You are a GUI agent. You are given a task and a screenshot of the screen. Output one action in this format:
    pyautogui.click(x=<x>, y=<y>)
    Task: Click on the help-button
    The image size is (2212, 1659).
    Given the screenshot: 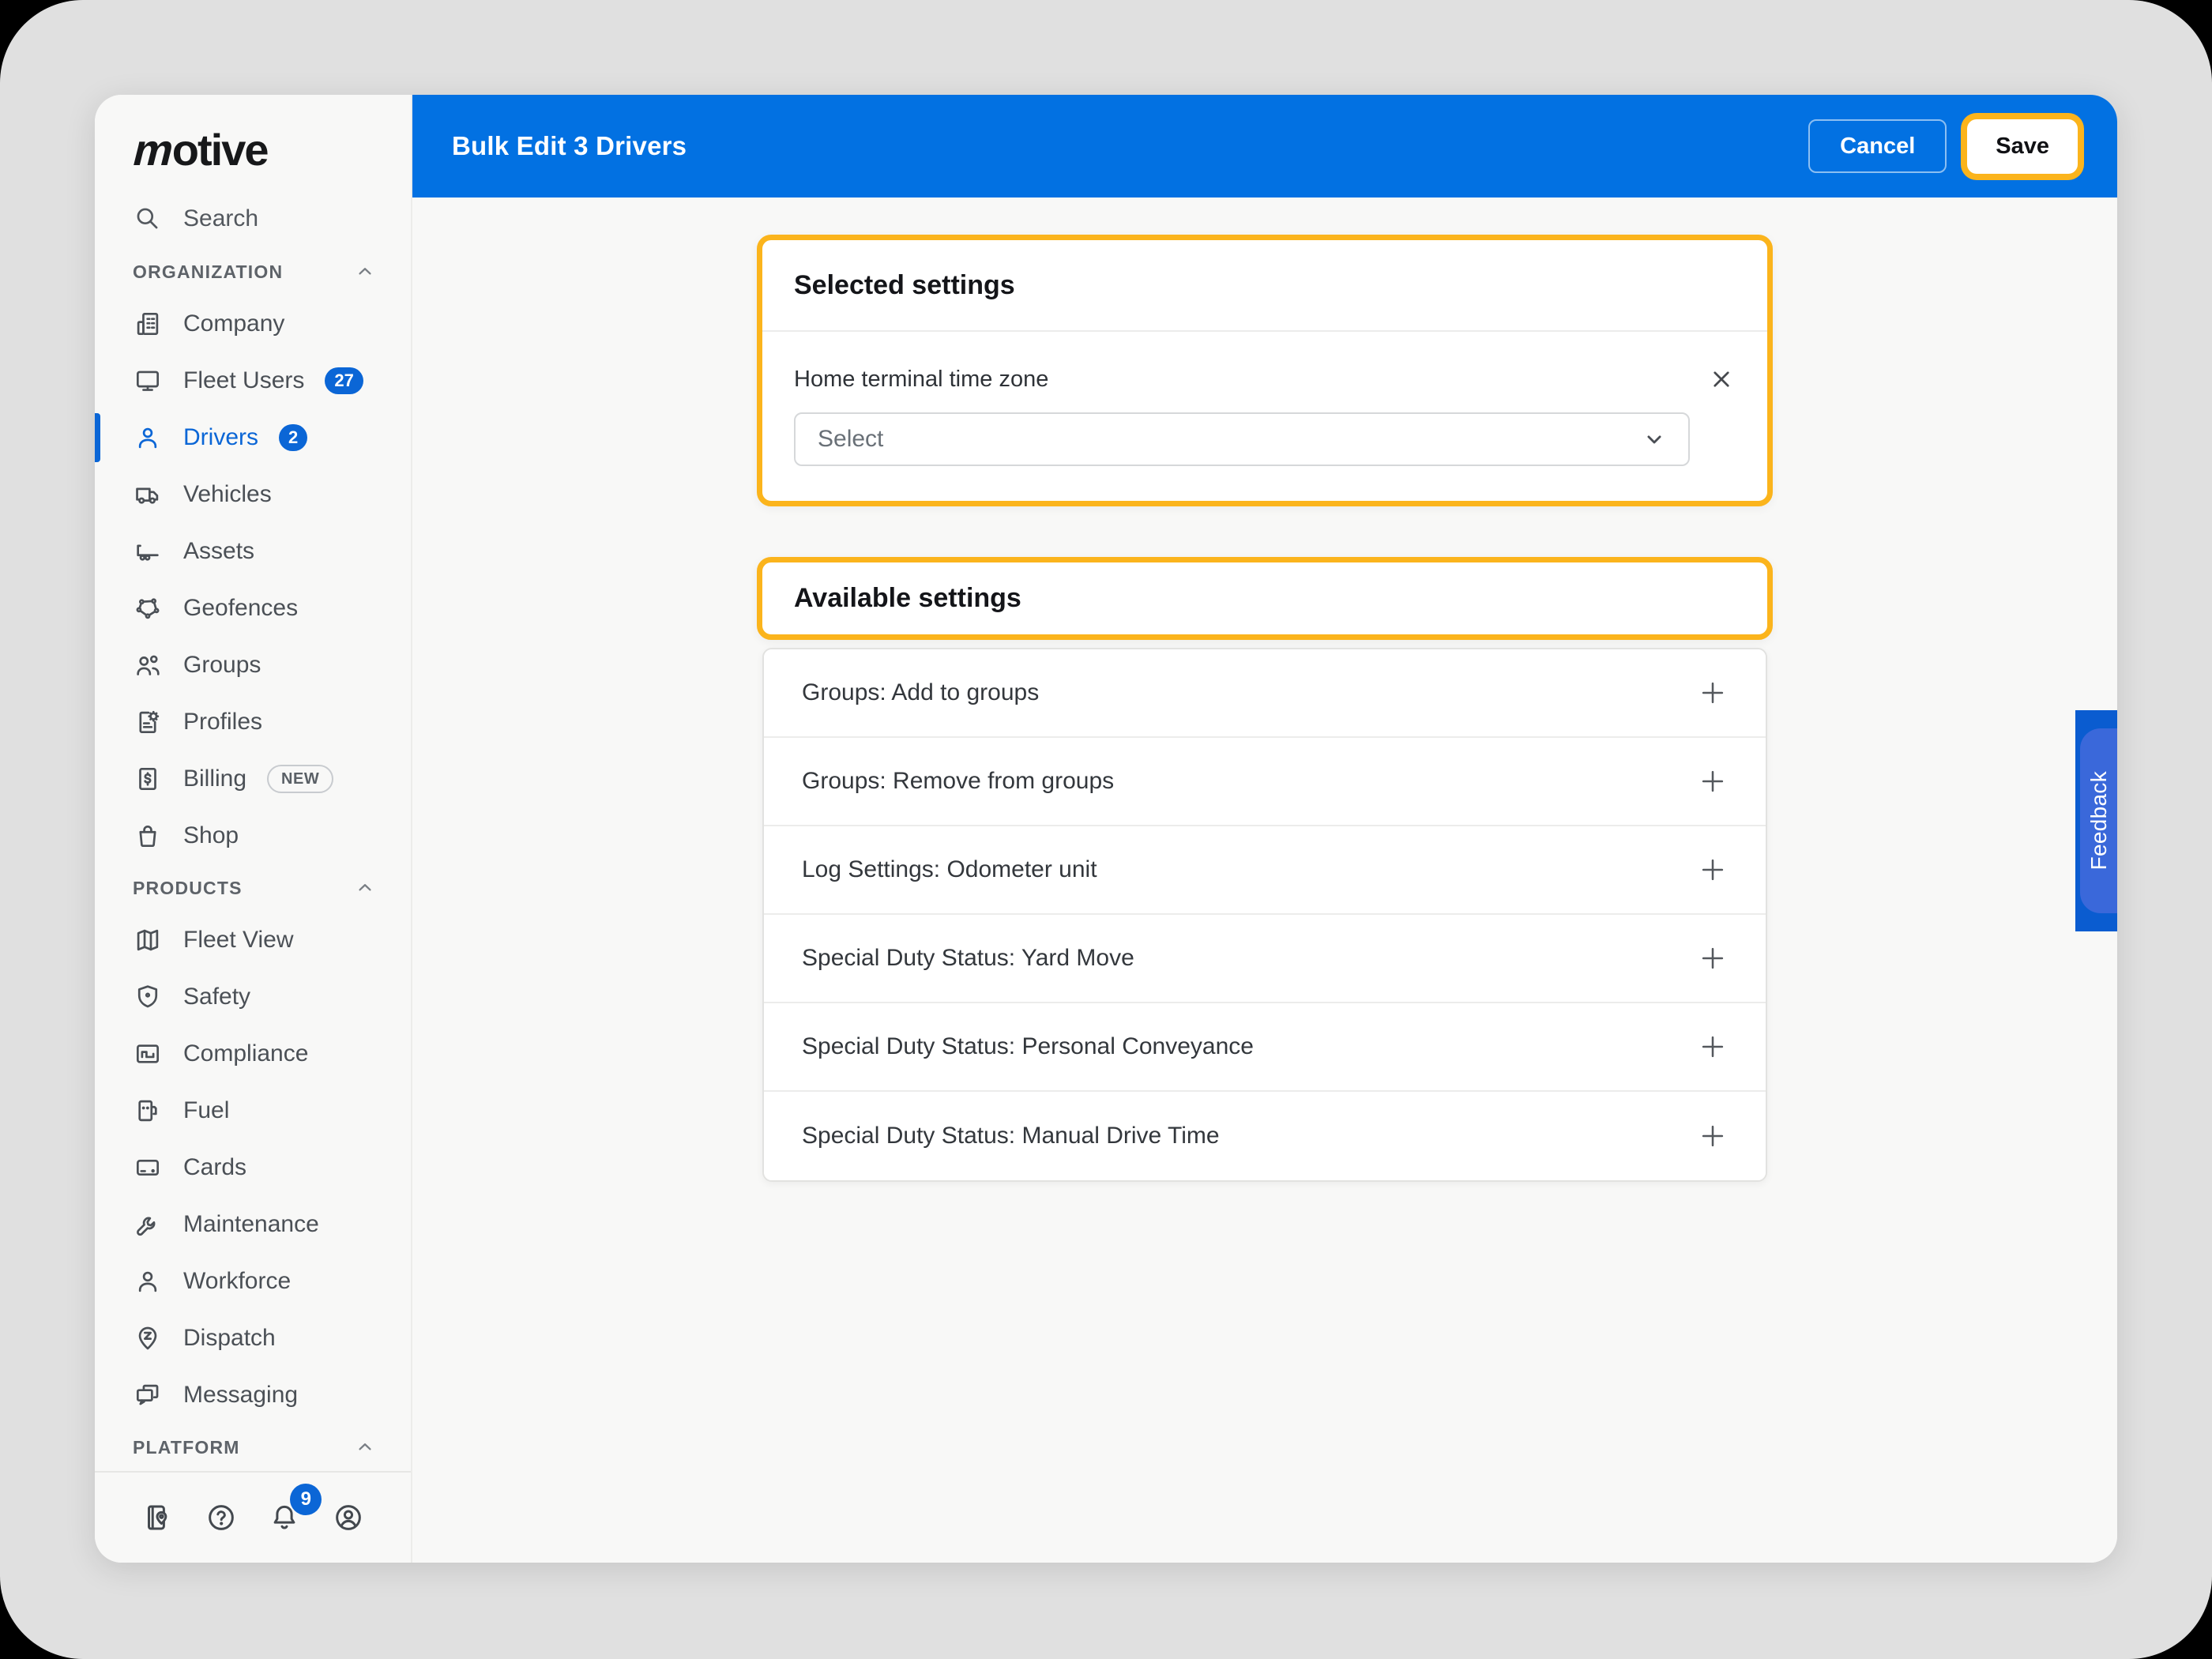 What is the action you would take?
    pyautogui.click(x=221, y=1518)
    